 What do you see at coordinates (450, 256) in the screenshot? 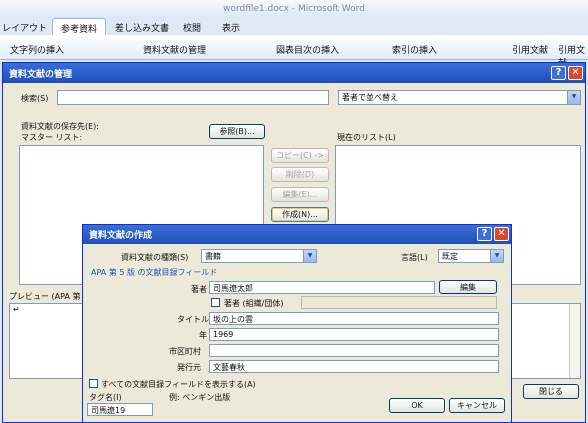
I see `language-value: 既定` at bounding box center [450, 256].